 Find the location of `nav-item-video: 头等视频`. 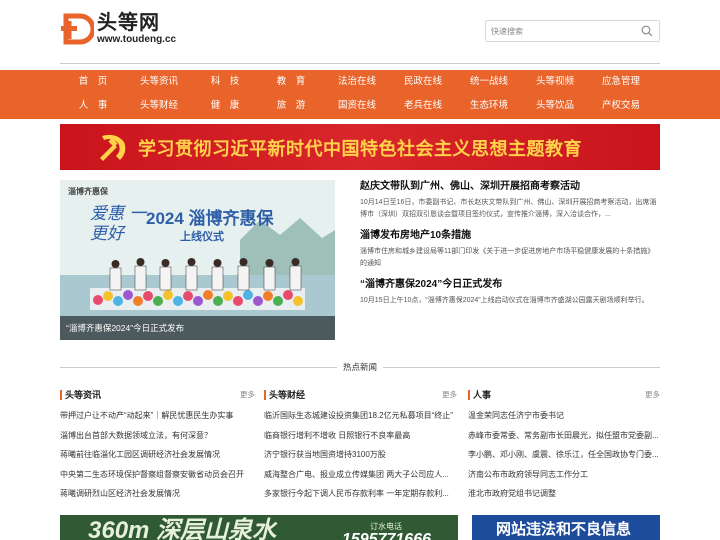

nav-item-video: 头等视频 is located at coordinates (555, 82).